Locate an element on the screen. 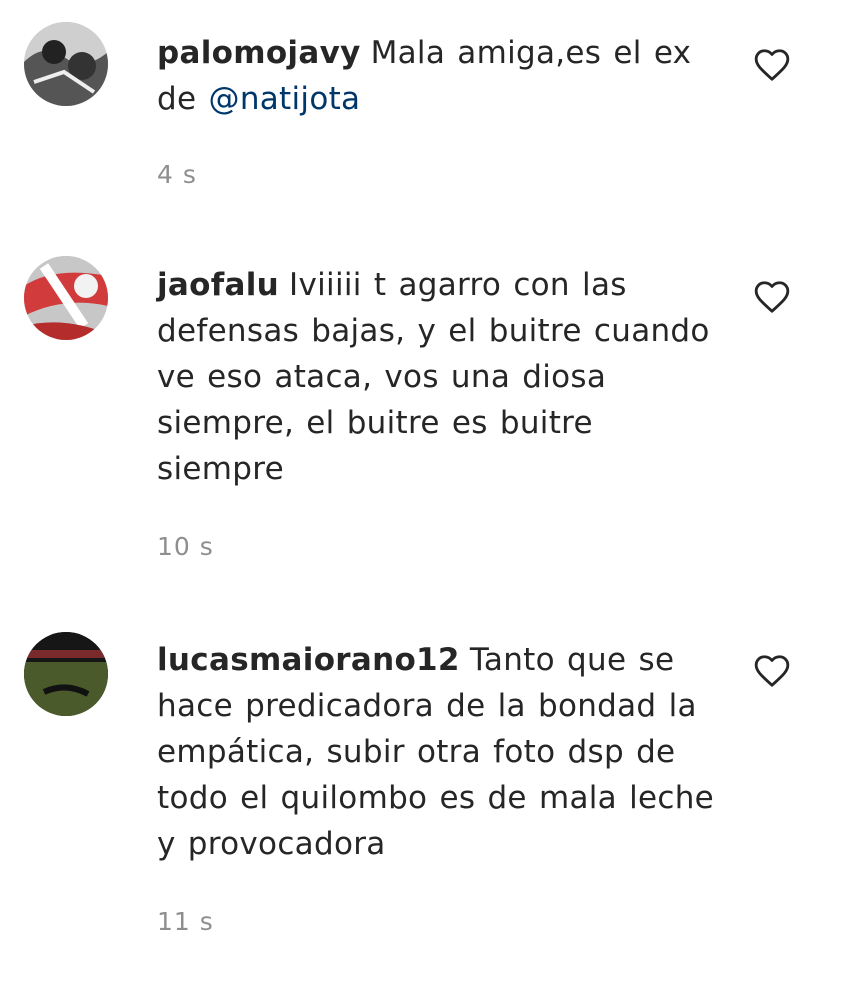 This screenshot has width=859, height=992. comment-timestamp: 10 s is located at coordinates (185, 546).